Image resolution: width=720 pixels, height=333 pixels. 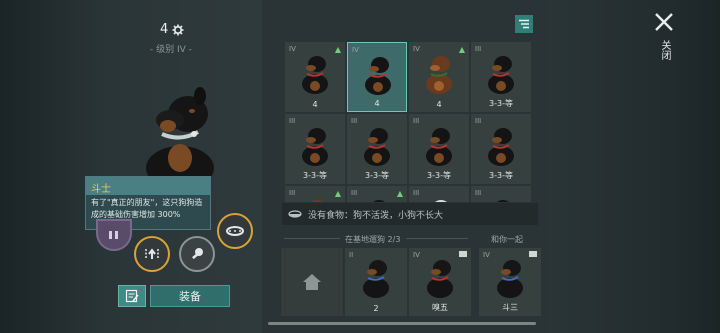 What do you see at coordinates (295, 214) in the screenshot?
I see `food-bowl-icon` at bounding box center [295, 214].